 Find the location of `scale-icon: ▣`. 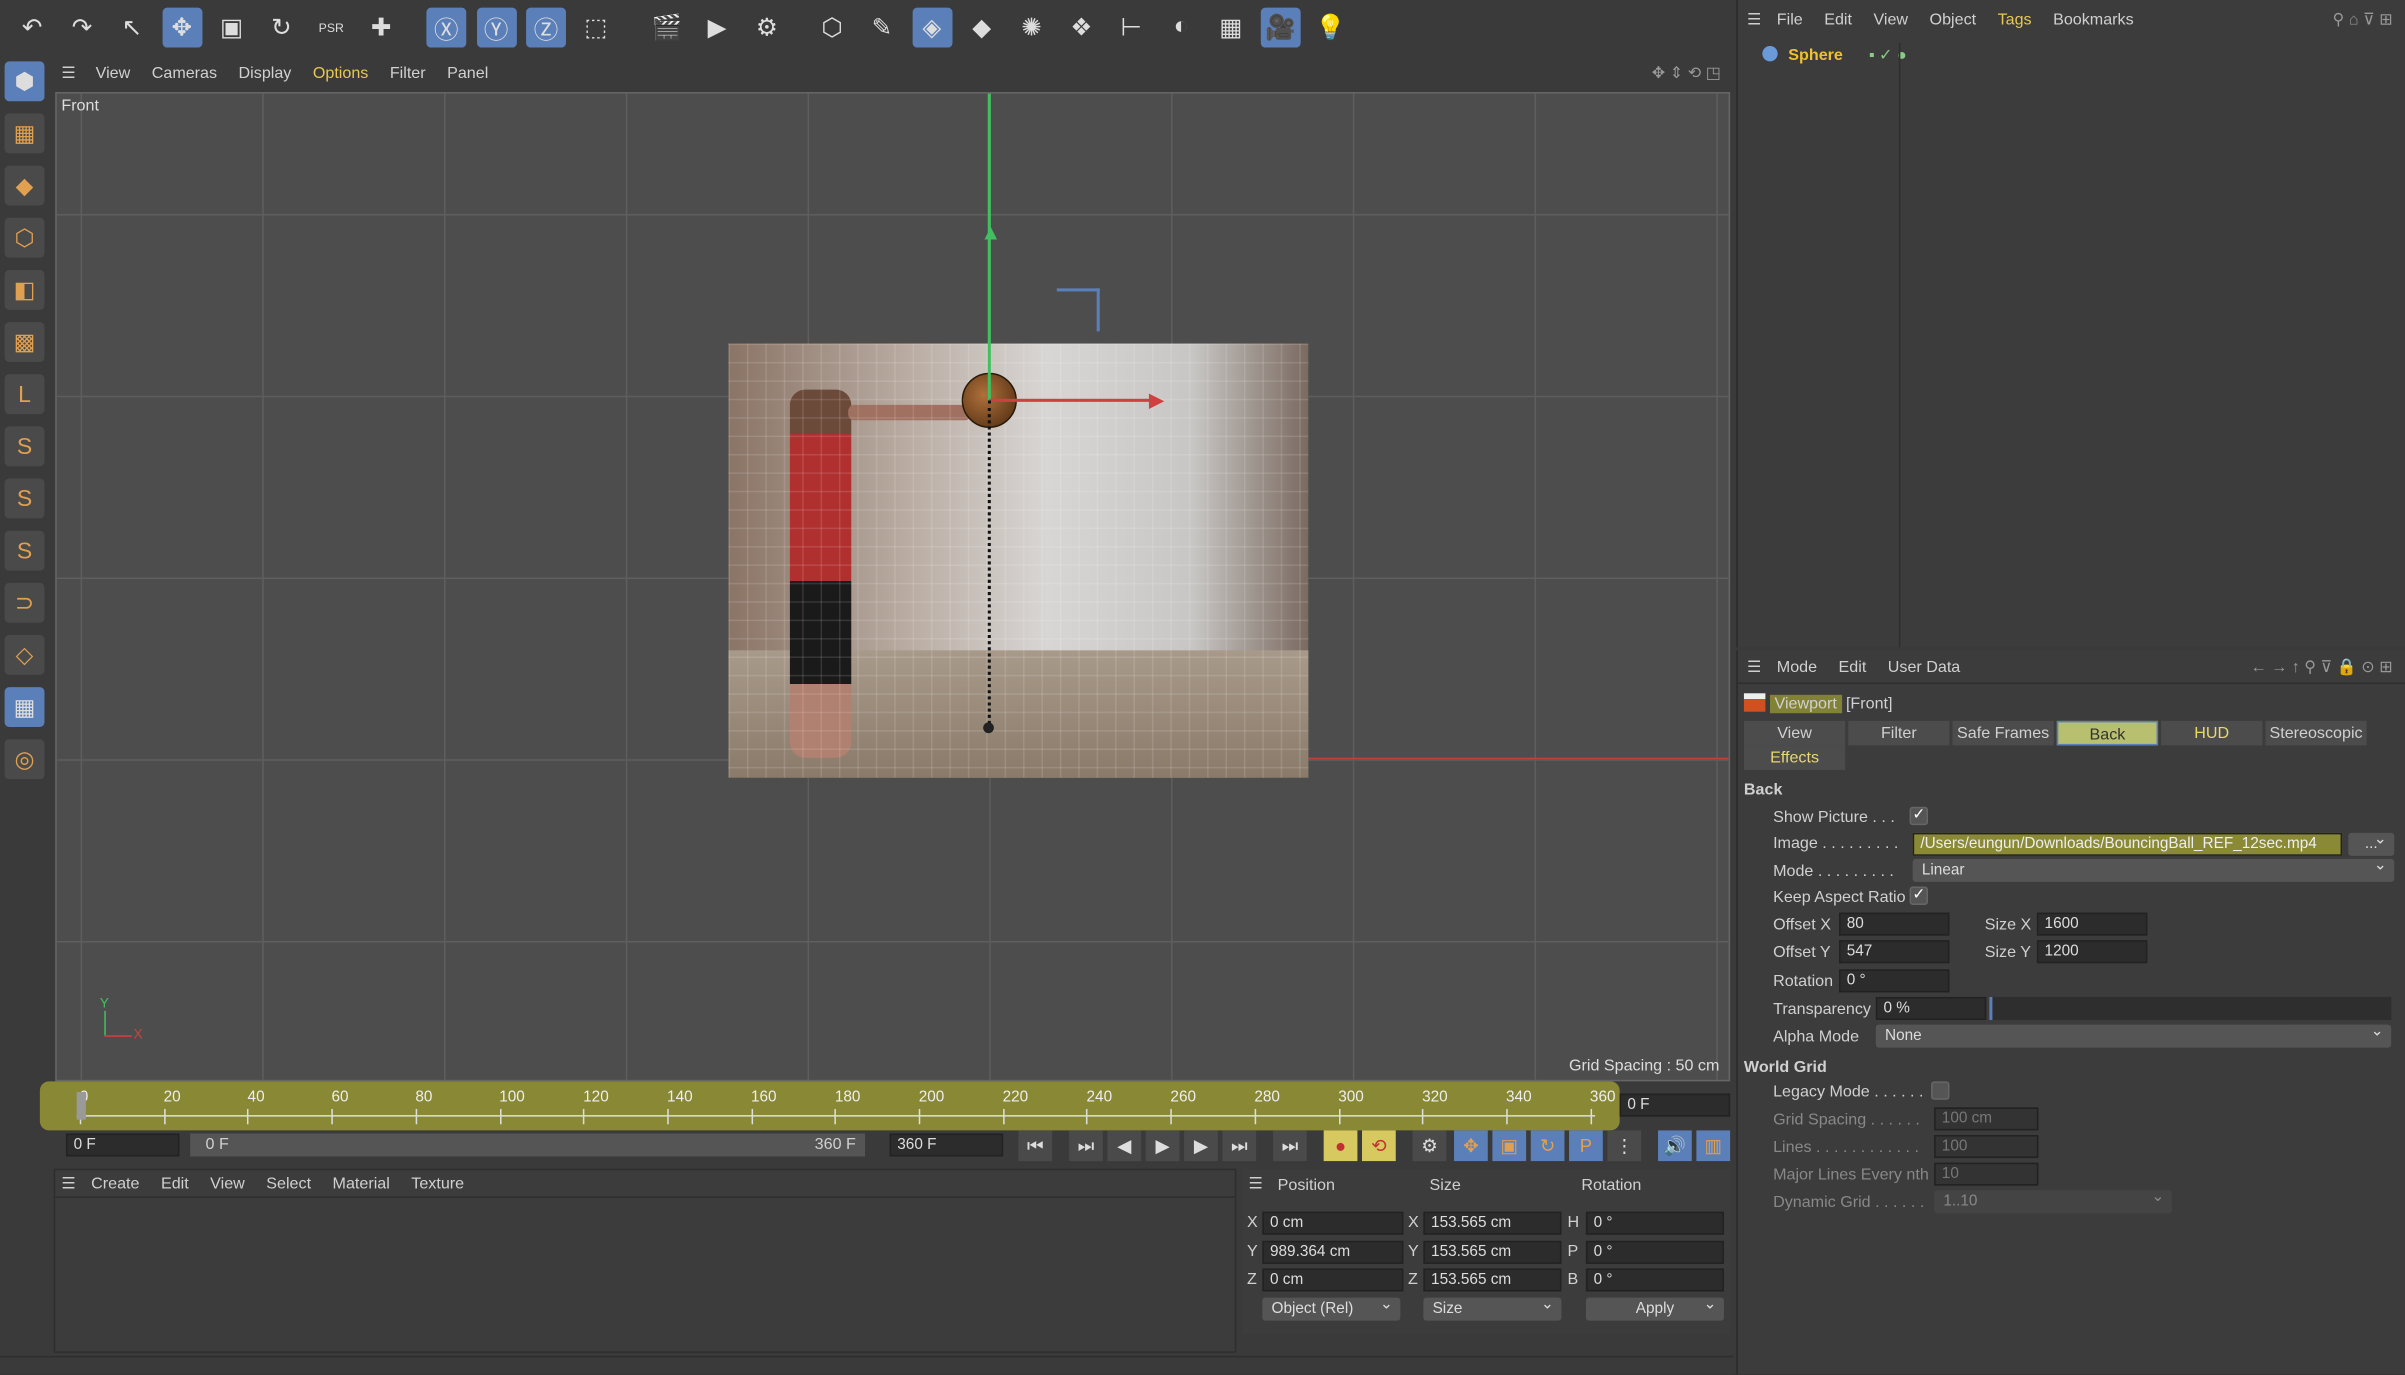

scale-icon: ▣ is located at coordinates (232, 28).